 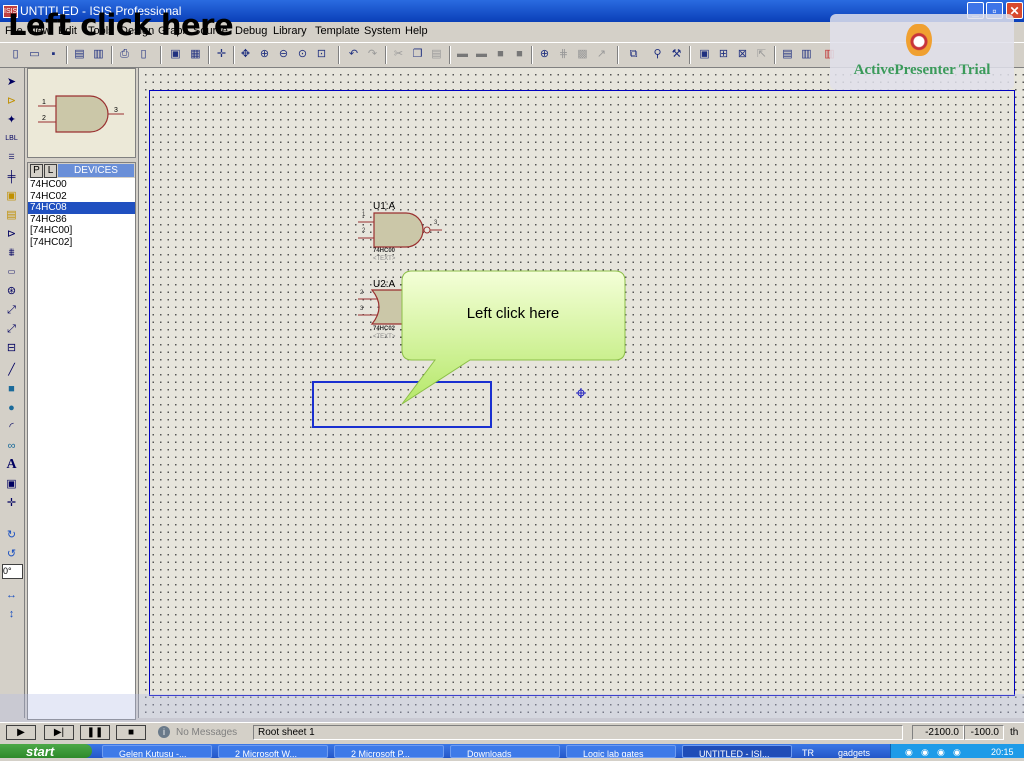 I want to click on u2-pin3: 3, so click(x=362, y=309).